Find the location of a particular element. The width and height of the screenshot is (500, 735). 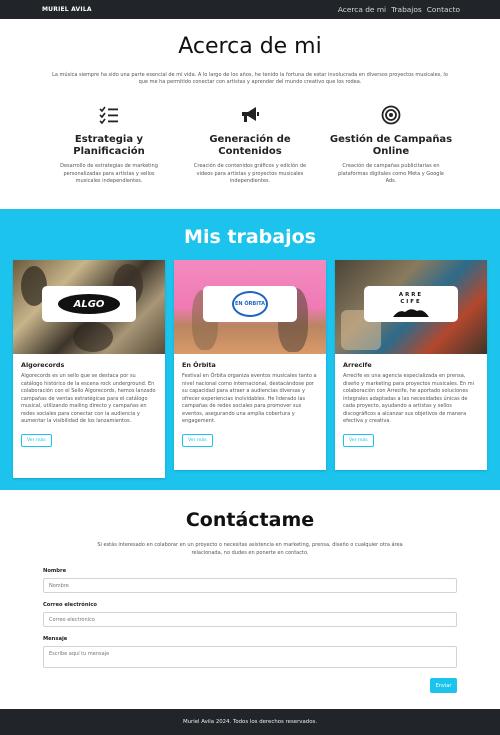

logo-text: EN ÓRBITA is located at coordinates (249, 304).